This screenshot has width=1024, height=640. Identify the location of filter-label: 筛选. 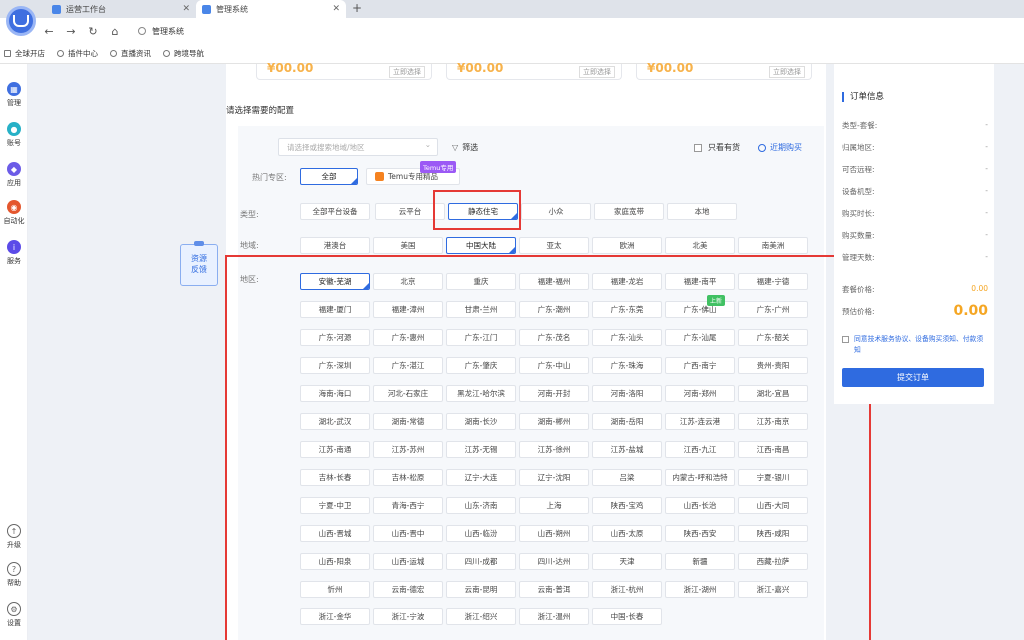
(470, 147).